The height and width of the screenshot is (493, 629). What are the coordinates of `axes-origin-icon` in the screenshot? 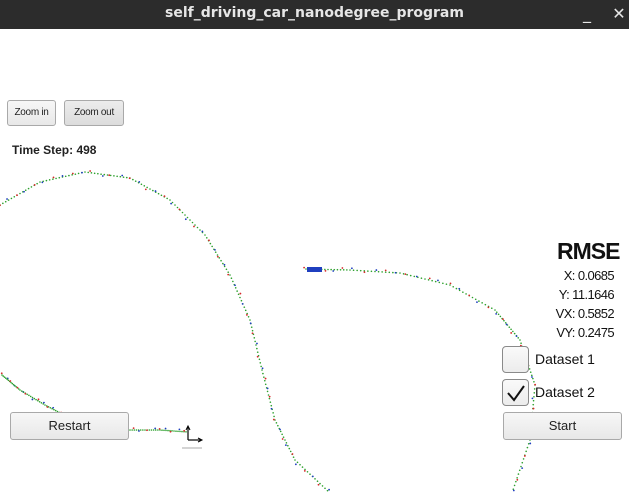 It's located at (193, 436).